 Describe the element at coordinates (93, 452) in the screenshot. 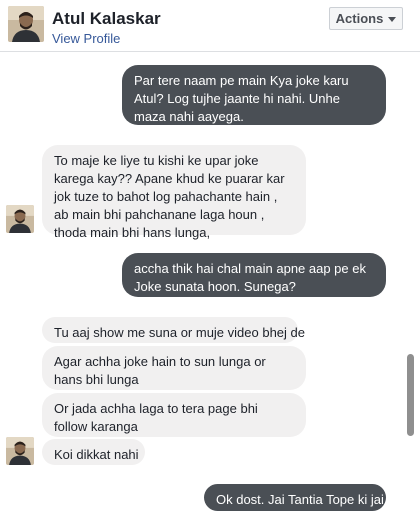

I see `message-bubble-incoming: Koi dikkat nahi` at that location.